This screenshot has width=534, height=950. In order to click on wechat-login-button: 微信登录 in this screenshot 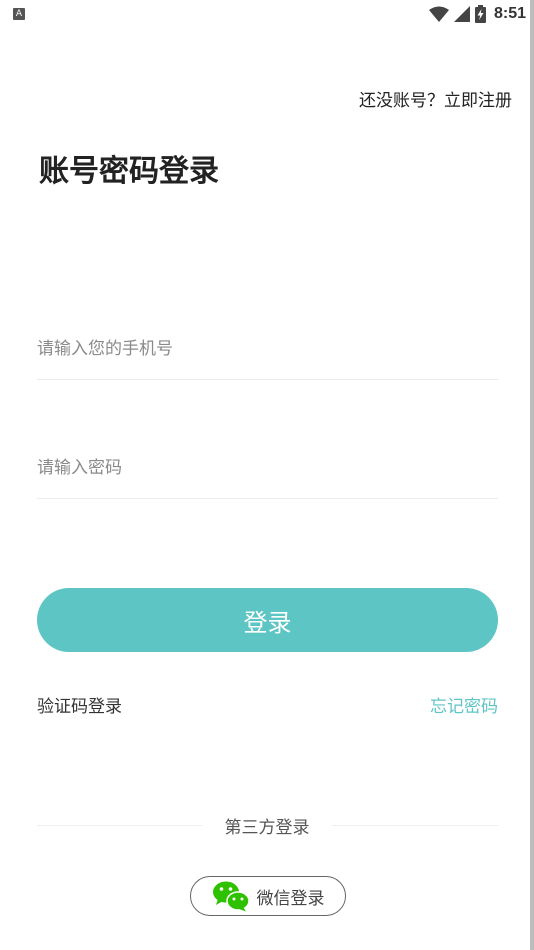, I will do `click(268, 896)`.